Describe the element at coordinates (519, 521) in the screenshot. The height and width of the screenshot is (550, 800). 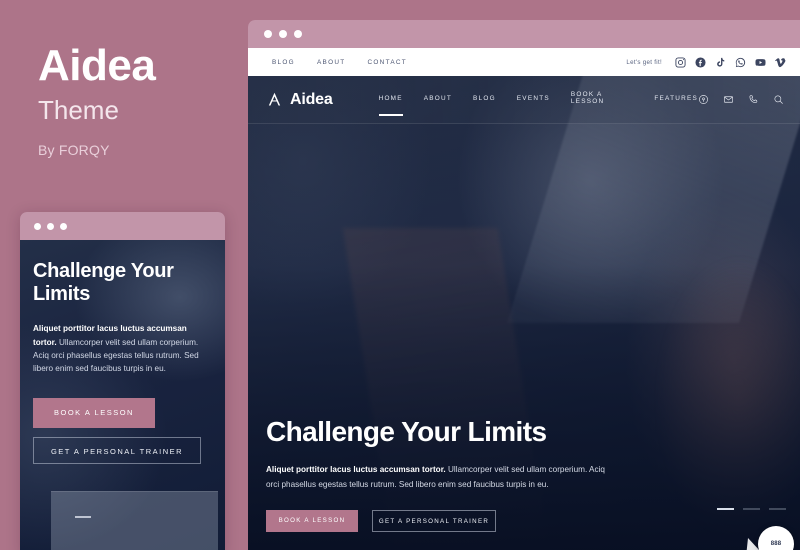
I see `hero-buttons: BOOK A LESSON GET A PERSONAL TRAINER` at that location.